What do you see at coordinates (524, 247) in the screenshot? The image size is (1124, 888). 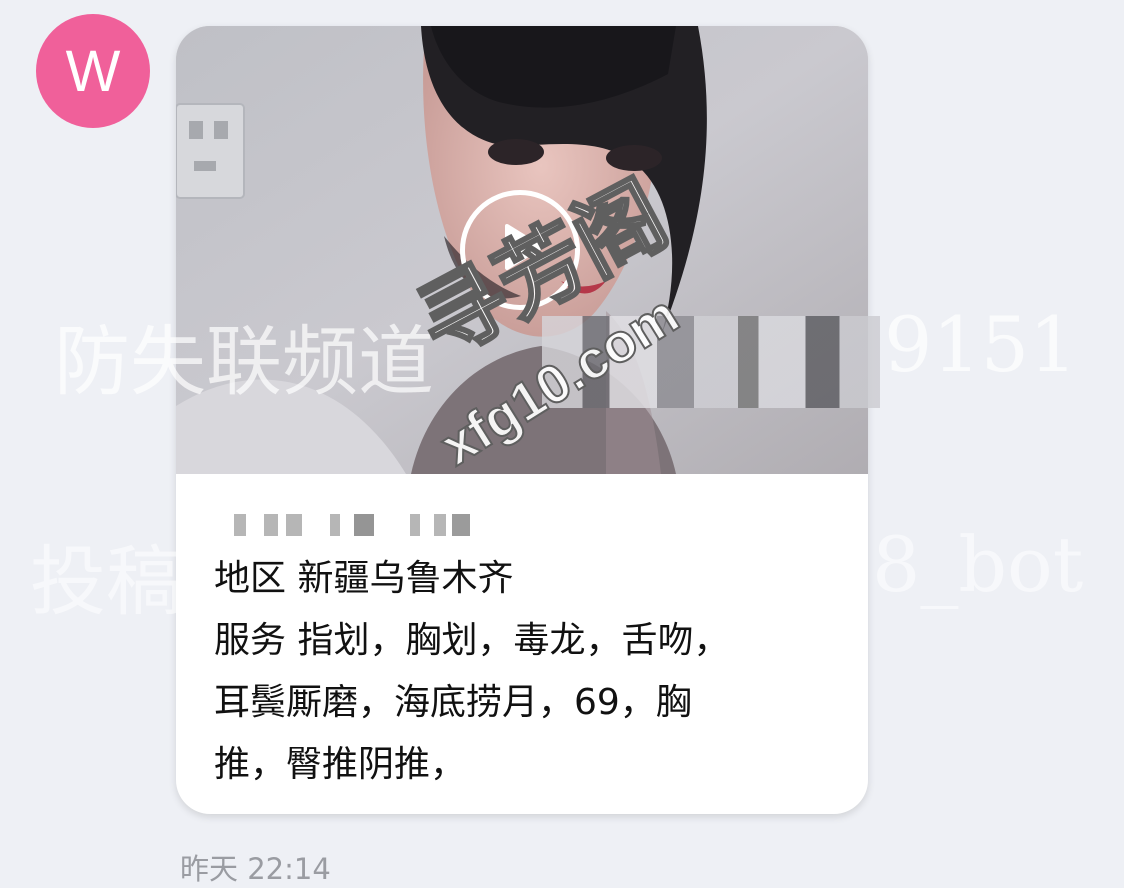 I see `play-icon` at bounding box center [524, 247].